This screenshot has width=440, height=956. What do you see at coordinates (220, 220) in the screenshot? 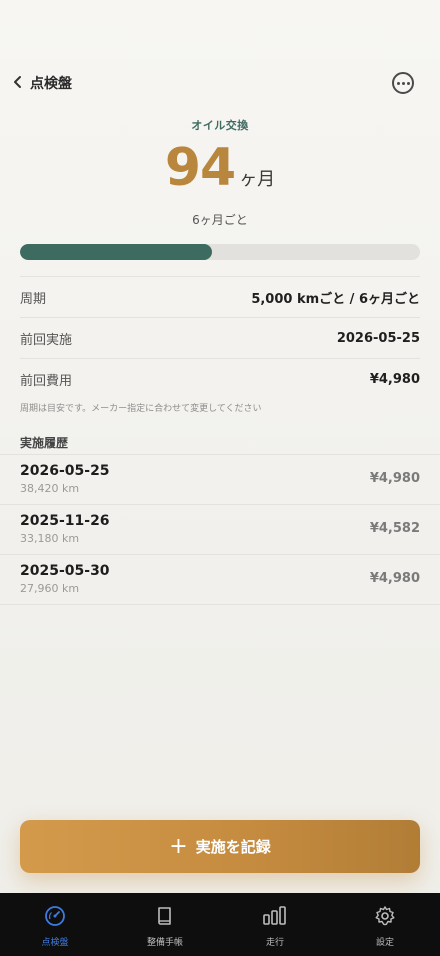
I see `interval-text: 6ヶ月ごと` at bounding box center [220, 220].